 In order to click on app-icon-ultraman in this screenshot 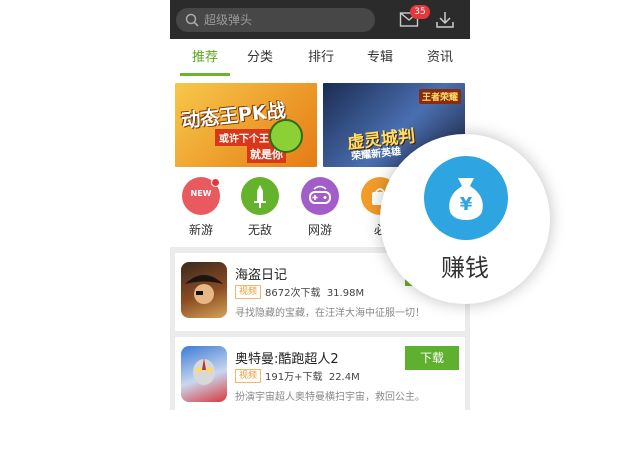, I will do `click(204, 374)`.